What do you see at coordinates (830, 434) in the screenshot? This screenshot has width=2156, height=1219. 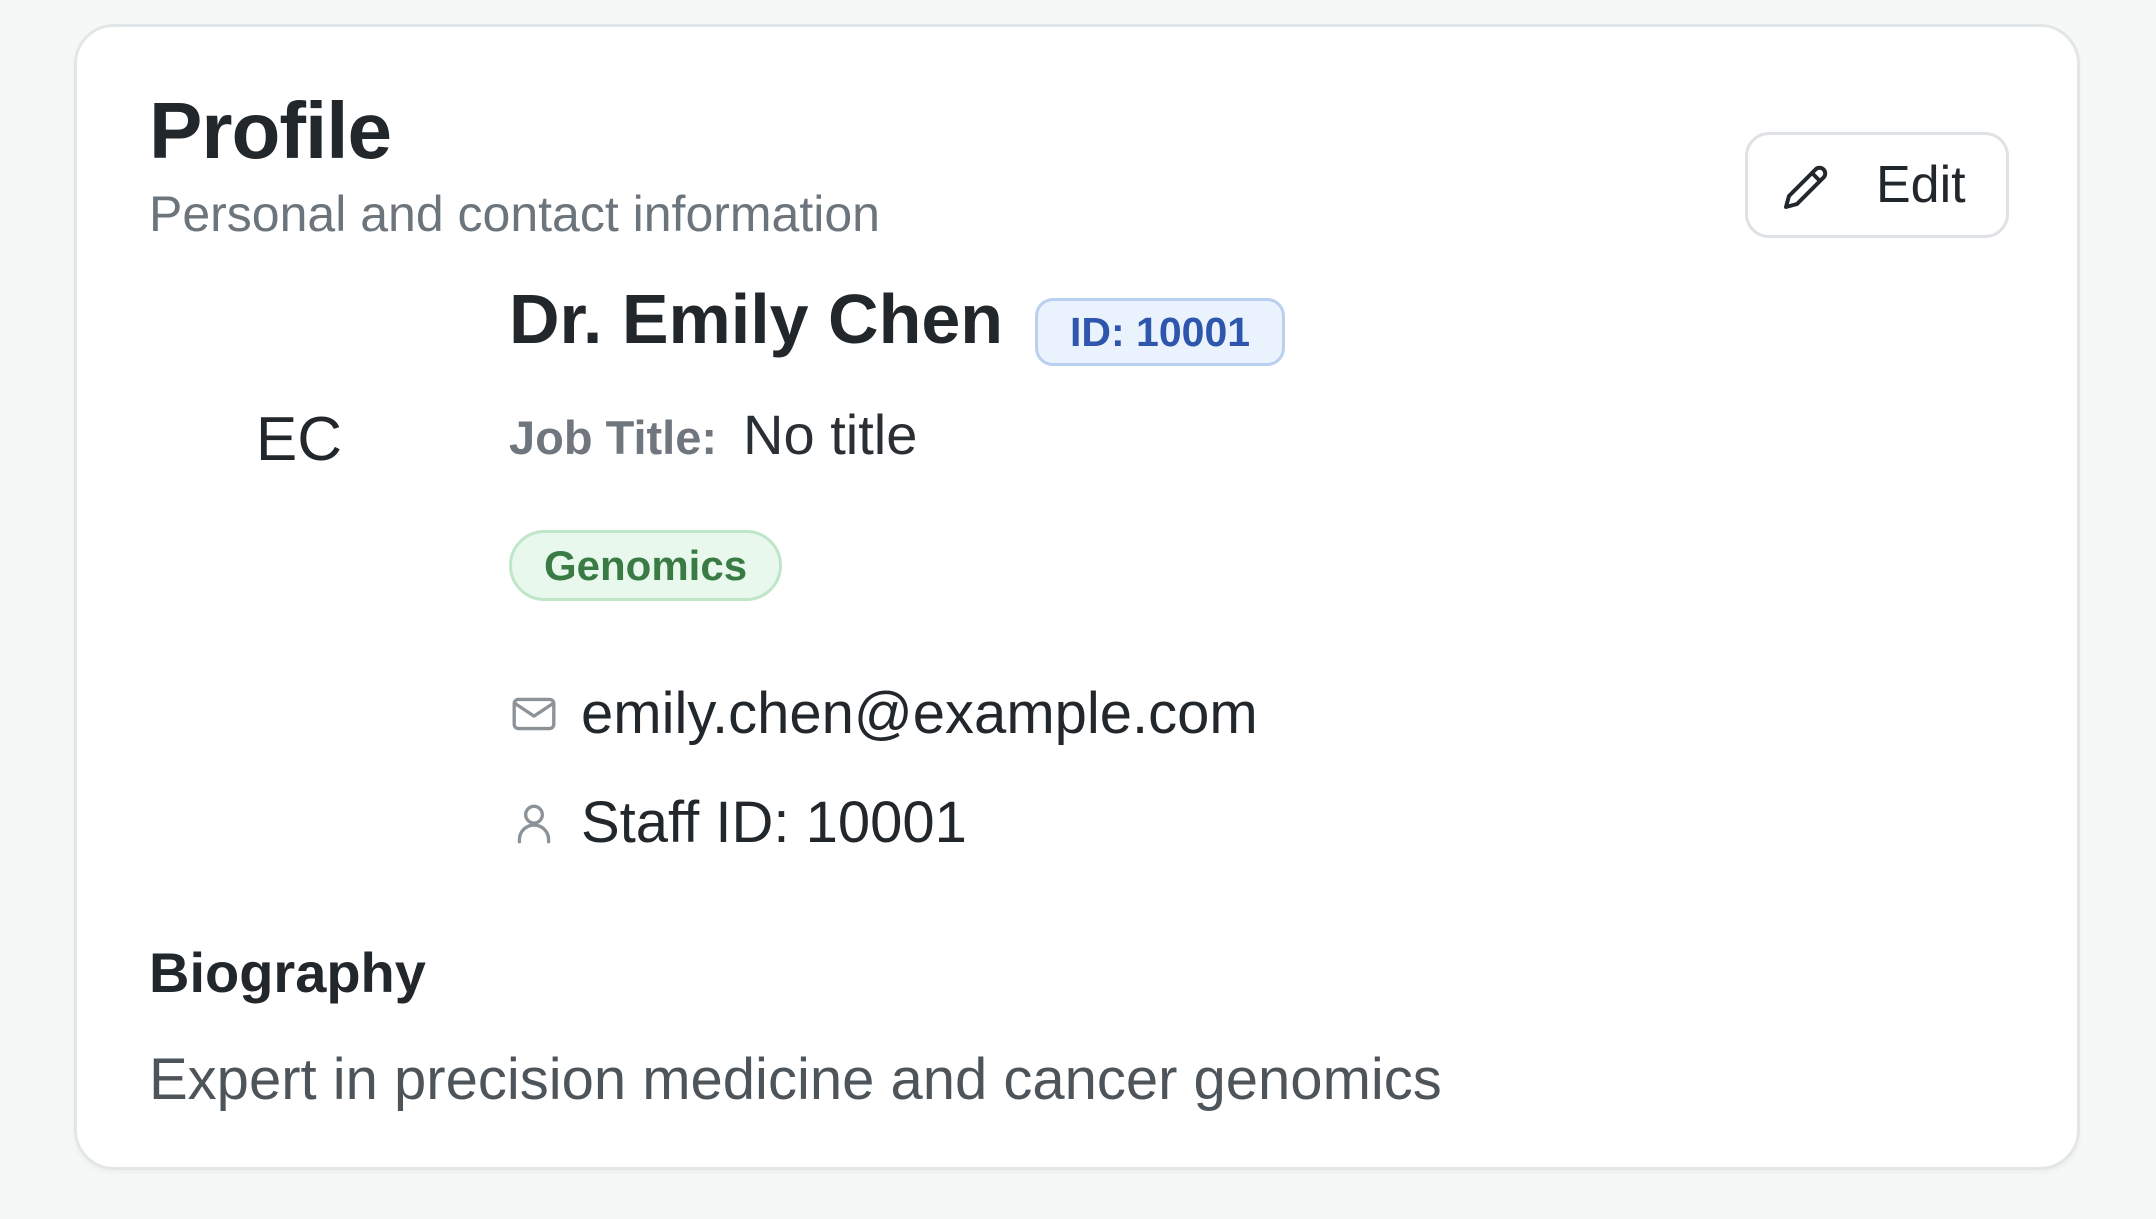 I see `job-title-value: No title` at bounding box center [830, 434].